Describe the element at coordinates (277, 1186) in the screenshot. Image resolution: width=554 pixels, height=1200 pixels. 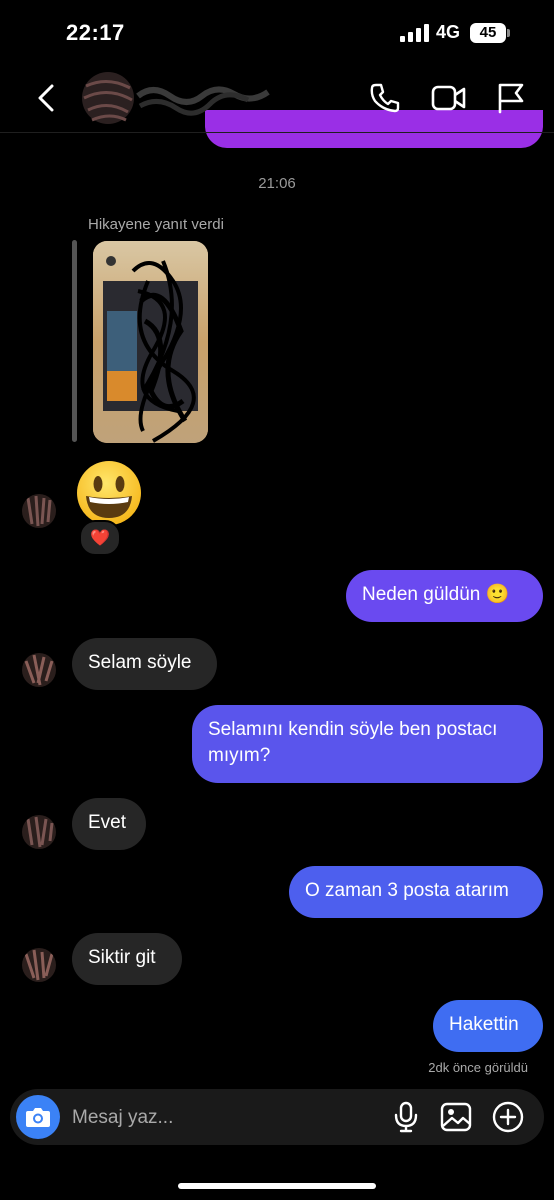
I see `home-indicator` at that location.